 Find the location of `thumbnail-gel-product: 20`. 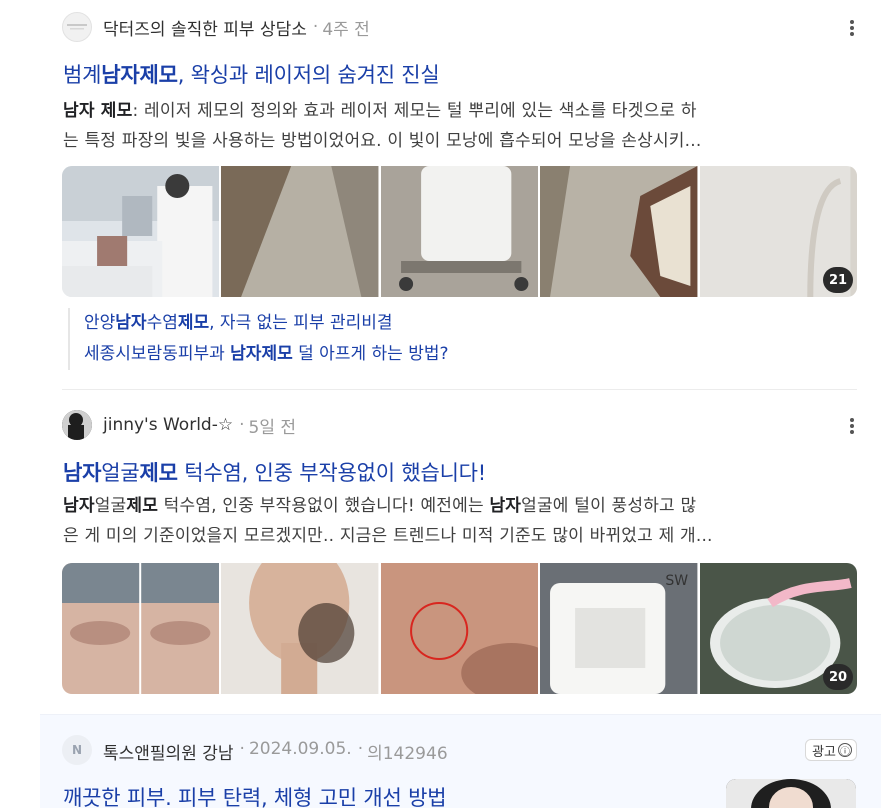

thumbnail-gel-product: 20 is located at coordinates (778, 628).